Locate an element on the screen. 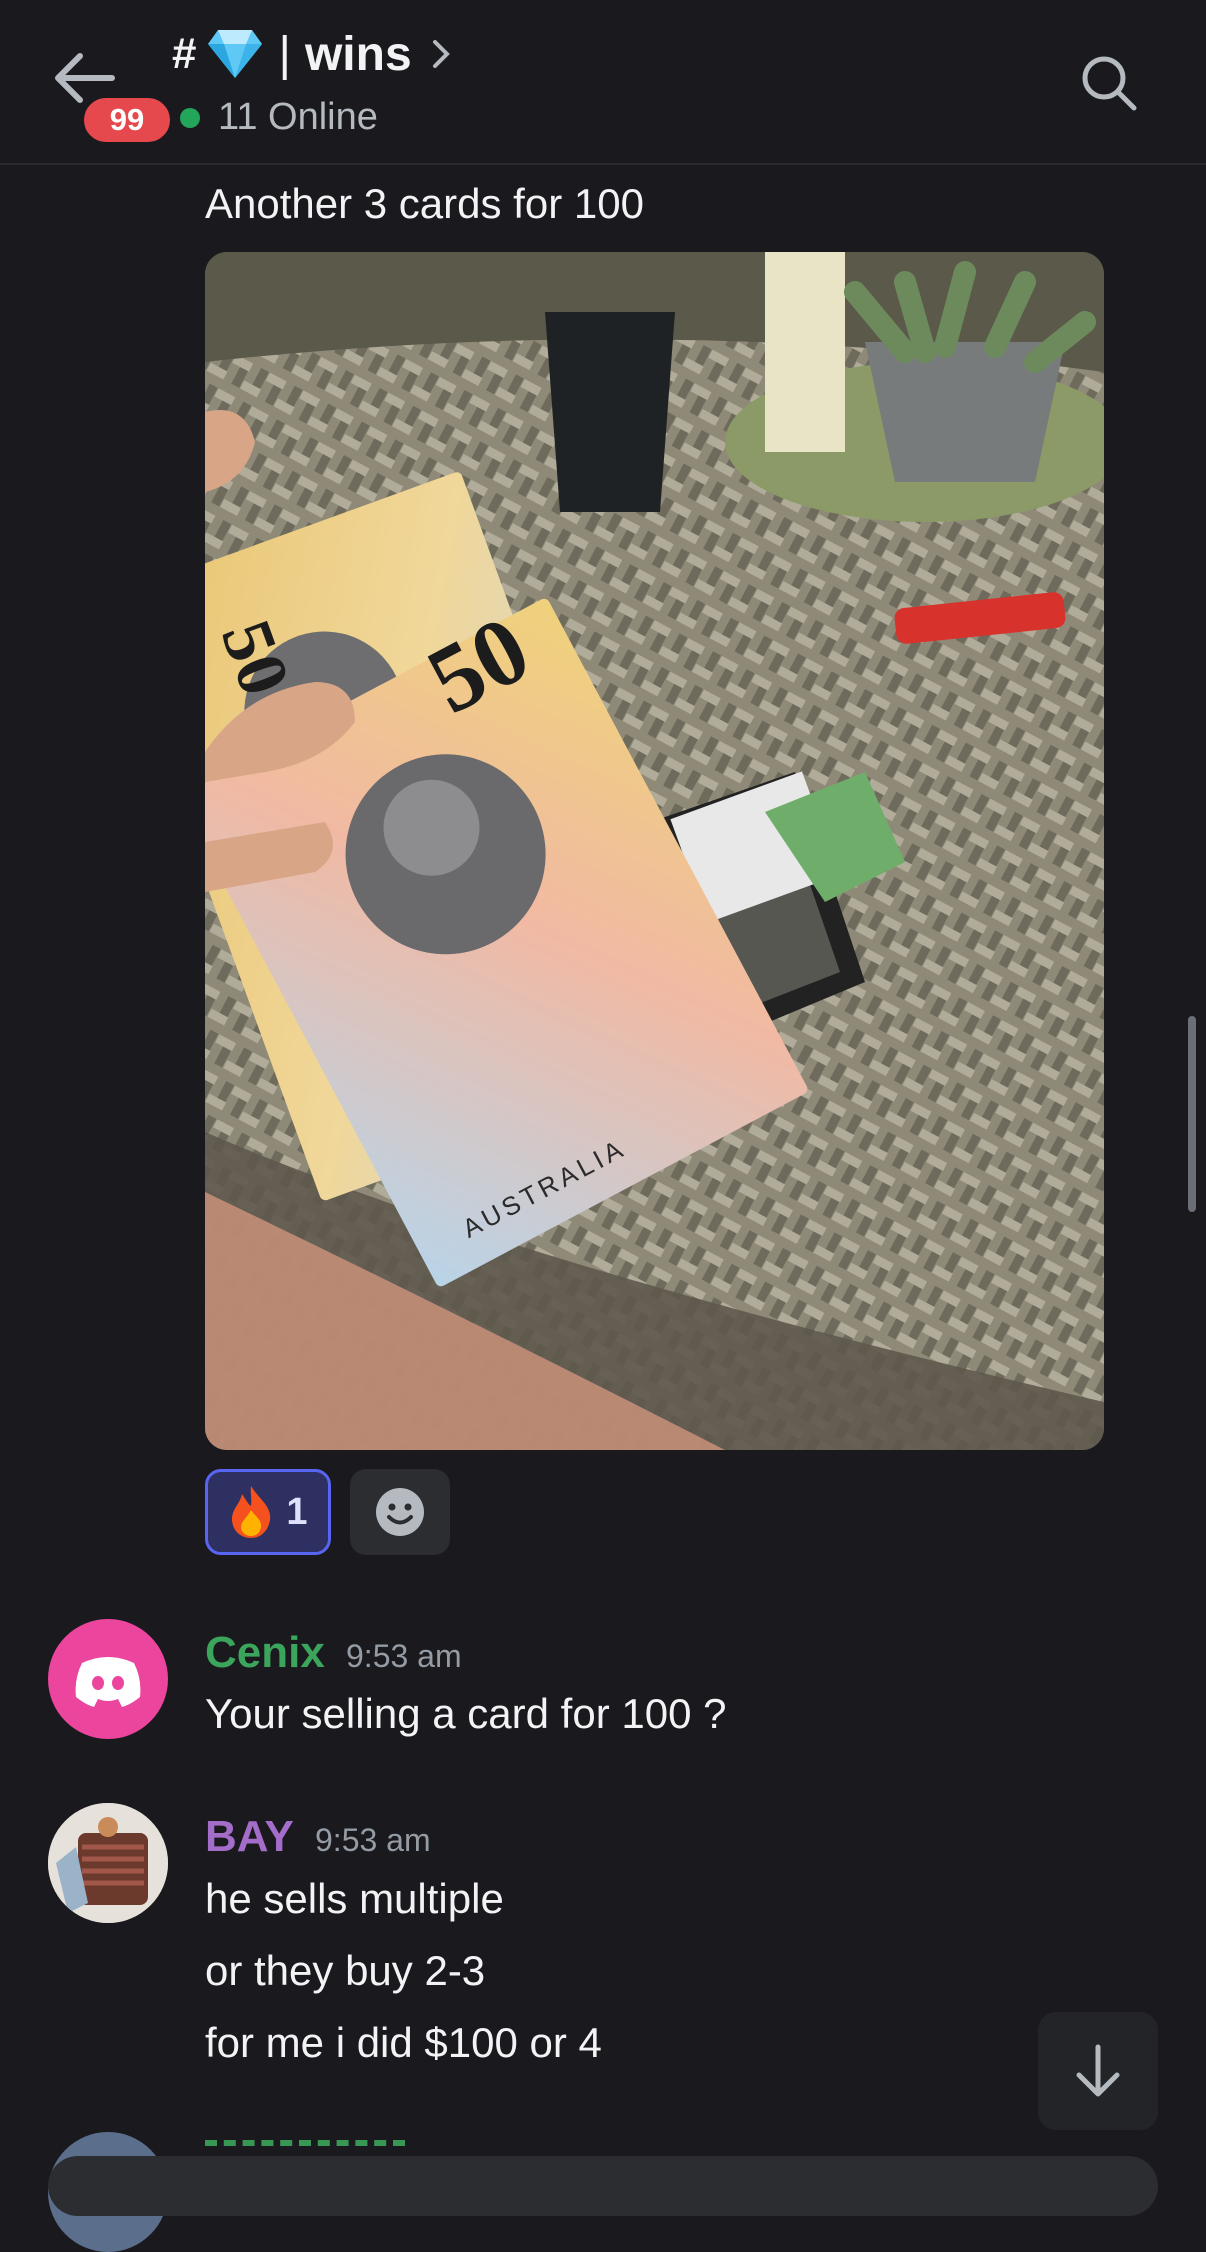 The height and width of the screenshot is (2252, 1206). search-icon is located at coordinates (1109, 83).